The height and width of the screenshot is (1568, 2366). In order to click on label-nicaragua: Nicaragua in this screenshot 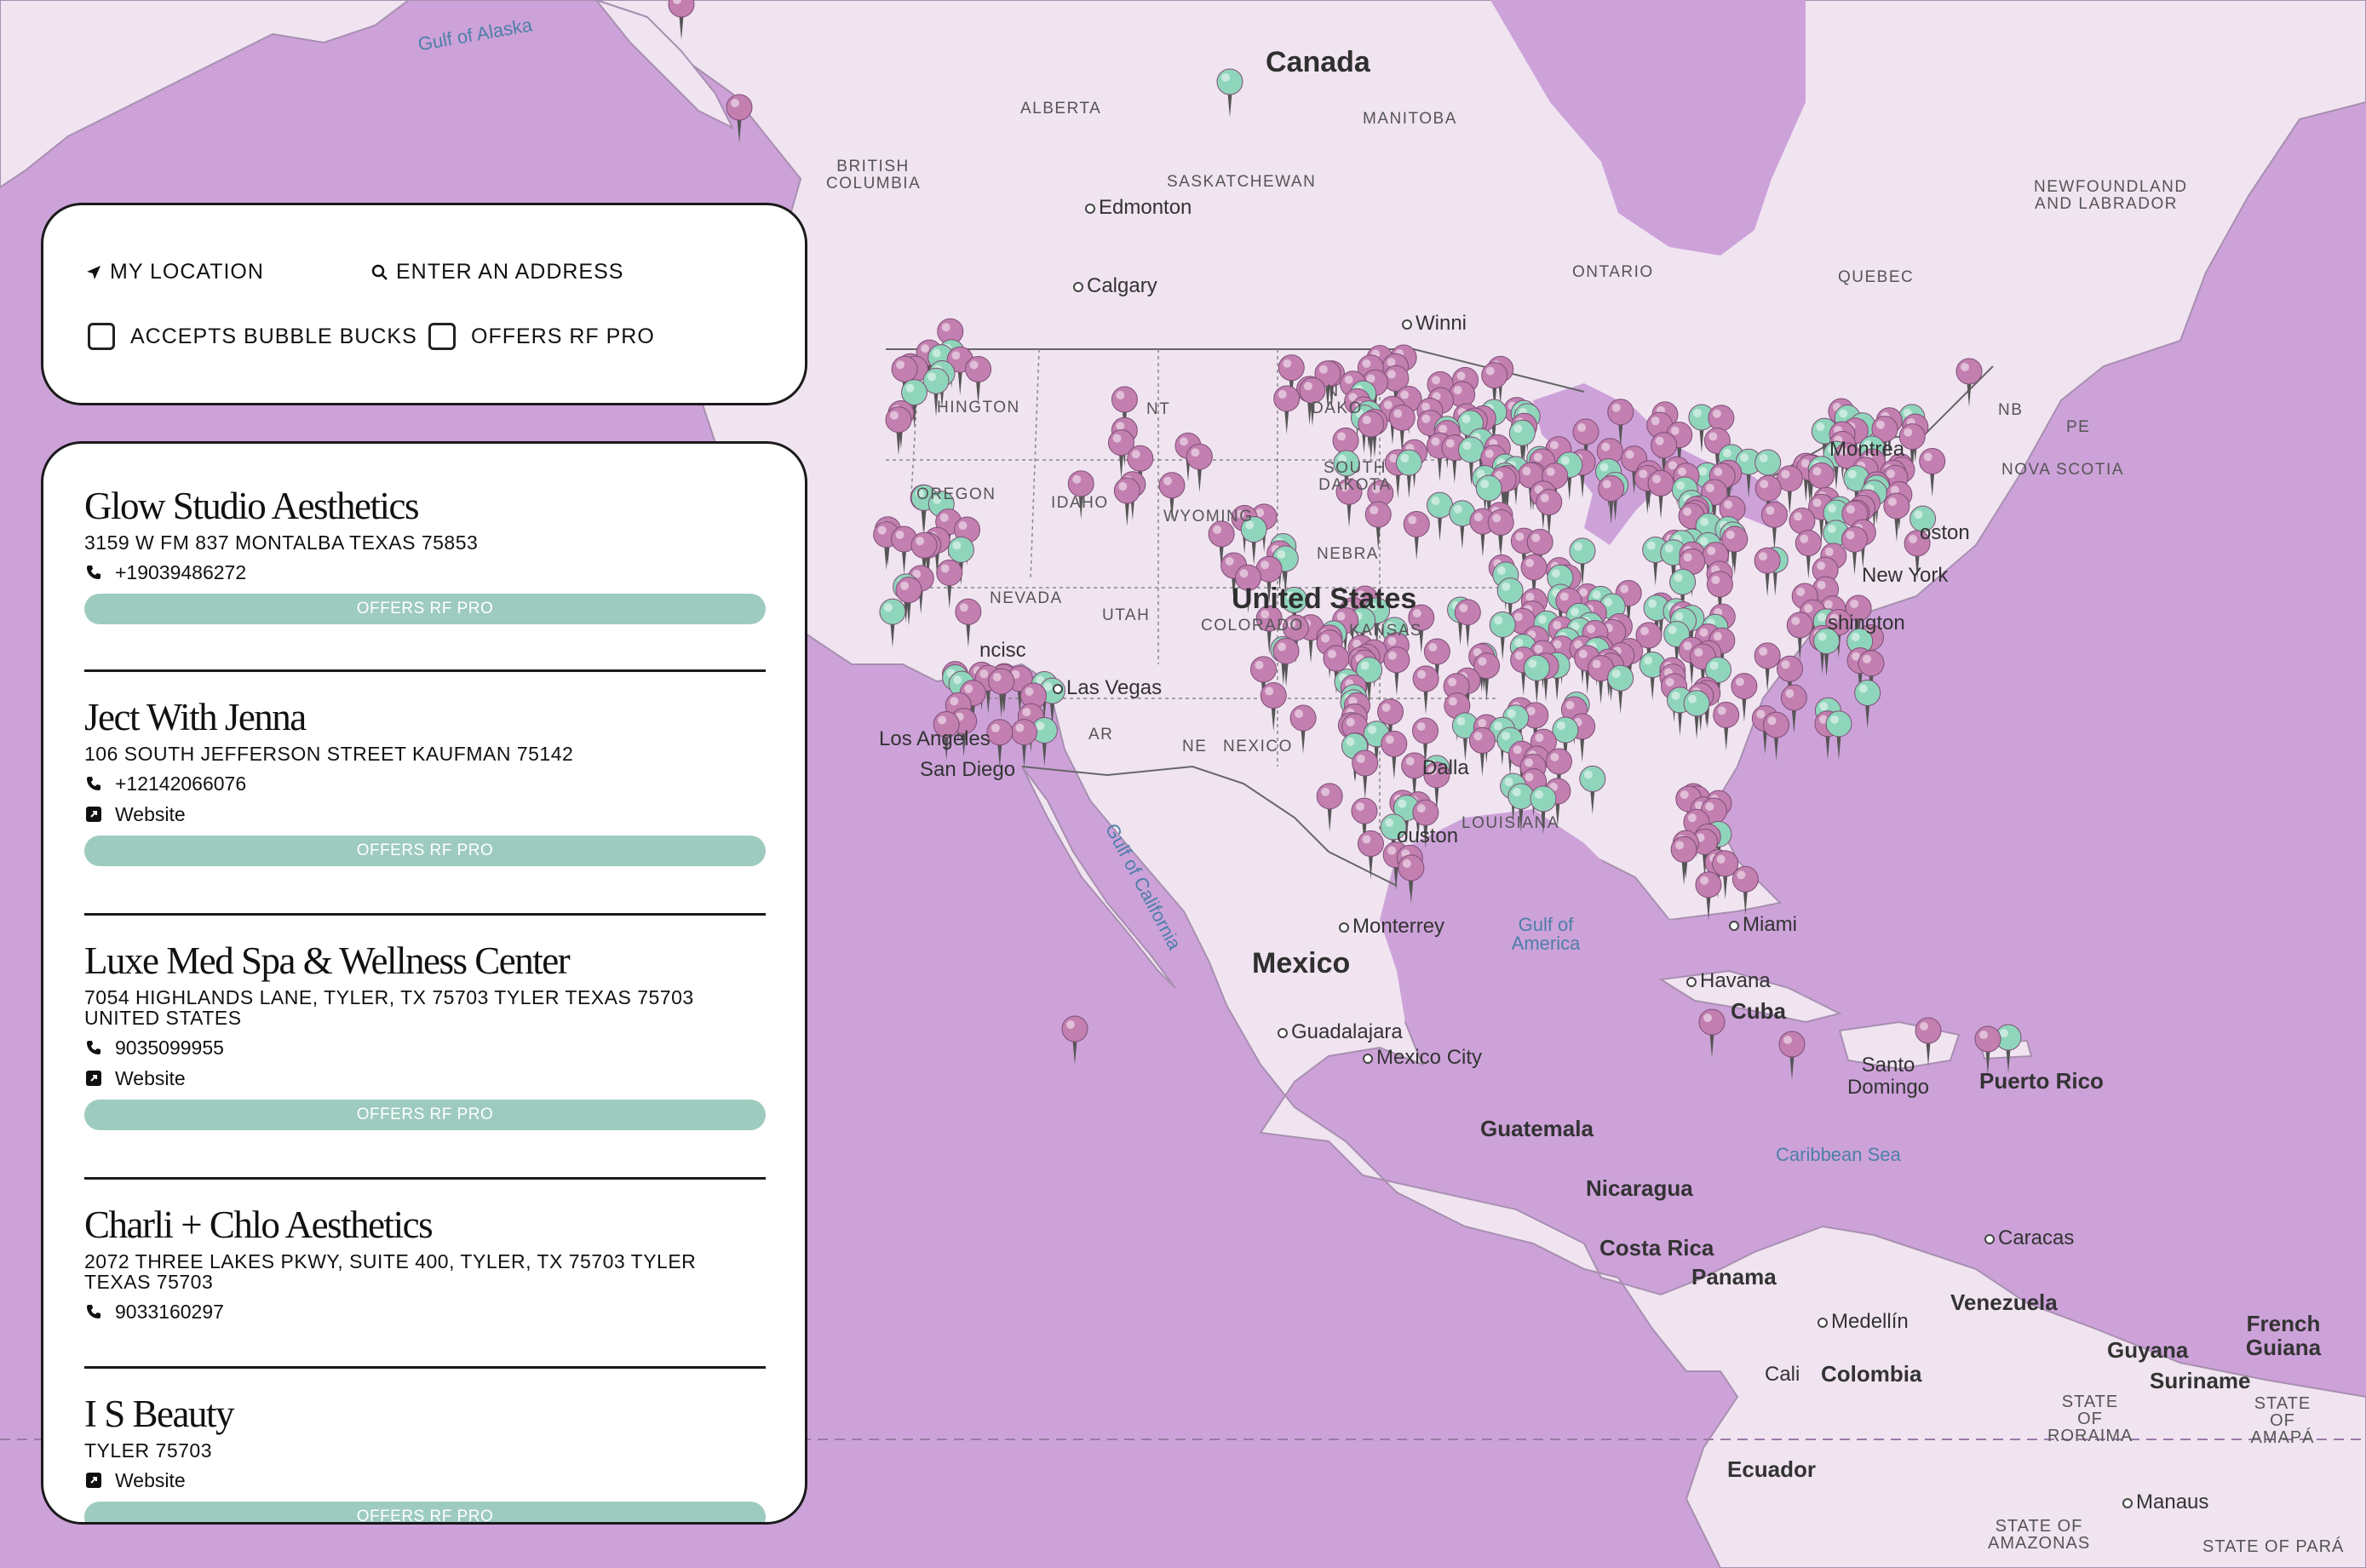, I will do `click(1639, 1188)`.